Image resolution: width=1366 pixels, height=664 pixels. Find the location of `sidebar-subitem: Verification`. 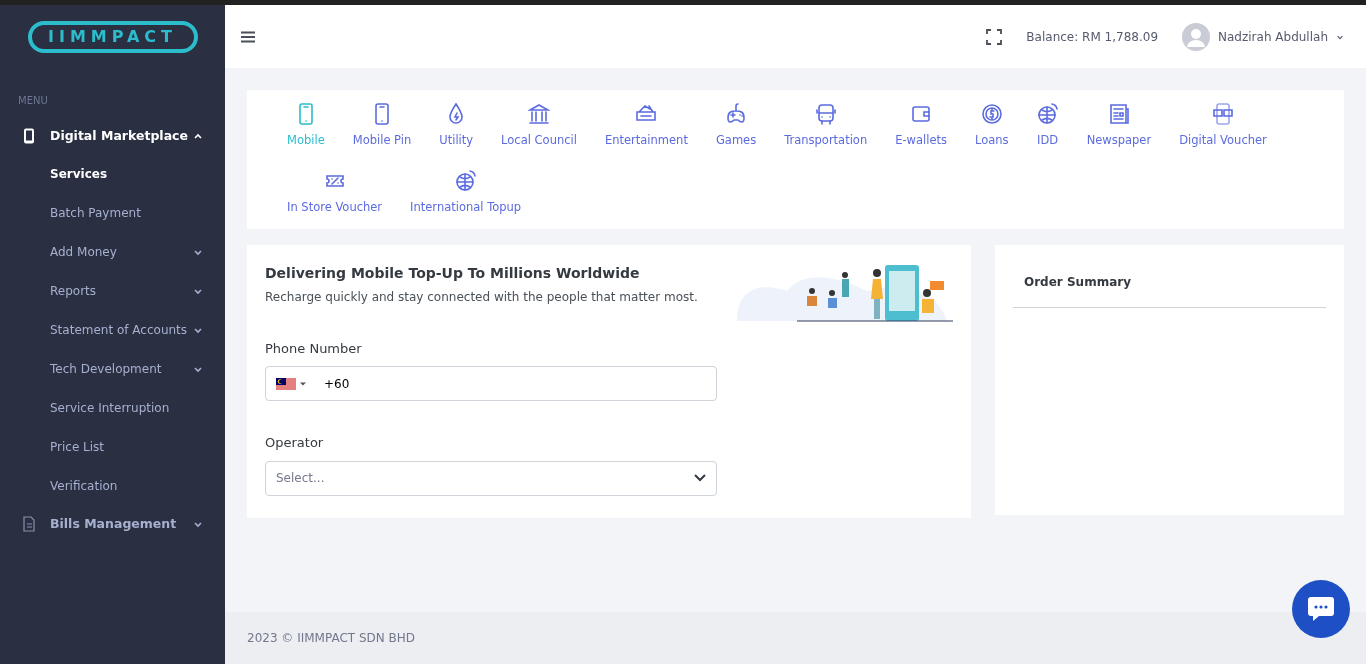

sidebar-subitem: Verification is located at coordinates (112, 486).